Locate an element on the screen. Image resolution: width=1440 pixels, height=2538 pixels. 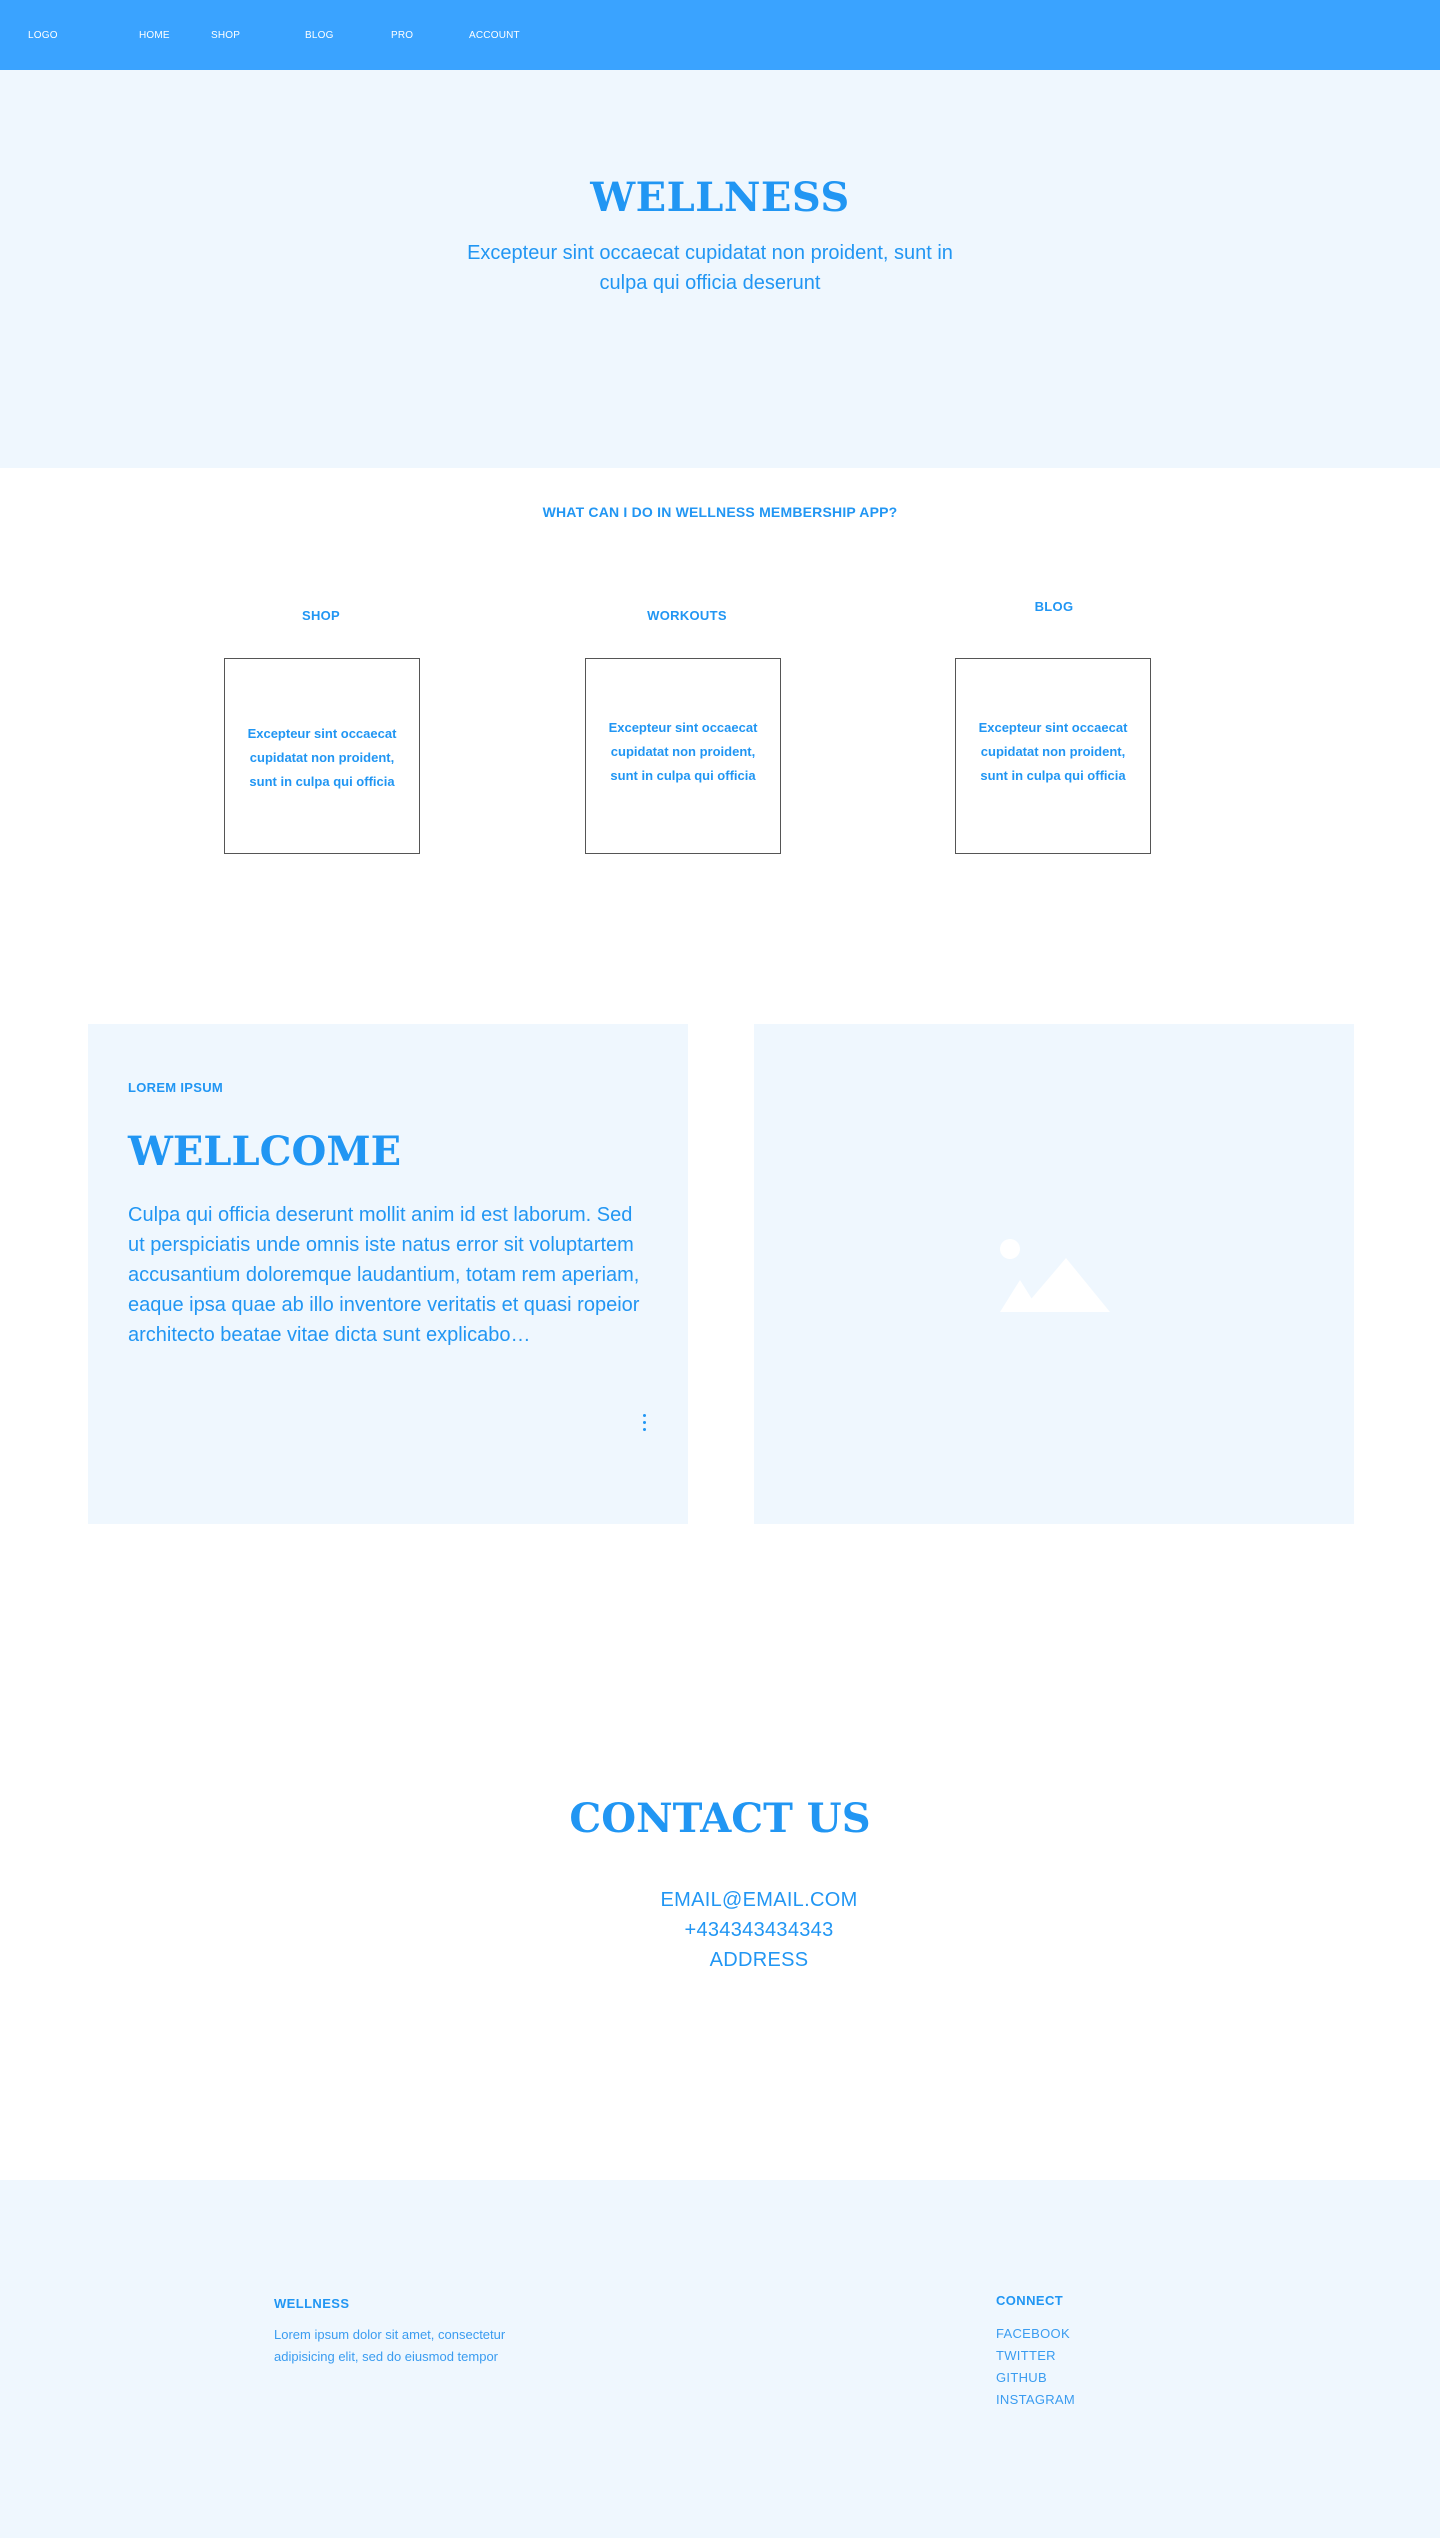
footer-social-links: FACEBOOK TWITTER GITHUB INSTAGRAM is located at coordinates (1035, 2367).